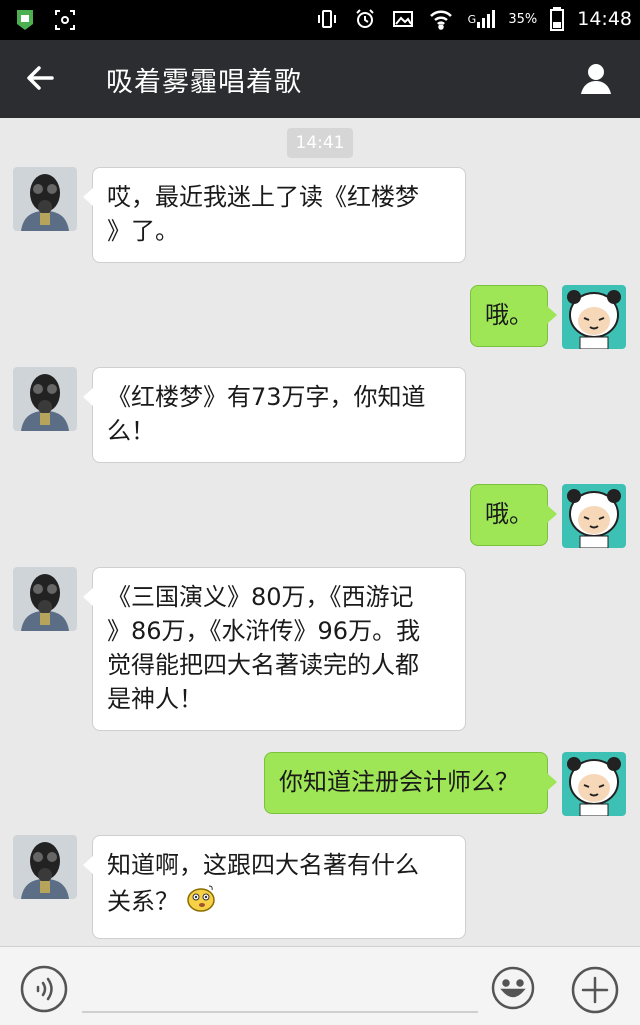 The height and width of the screenshot is (1025, 640). I want to click on message-bubble-incoming: 知道啊，这跟四大名著有什么 关系？, so click(274, 887).